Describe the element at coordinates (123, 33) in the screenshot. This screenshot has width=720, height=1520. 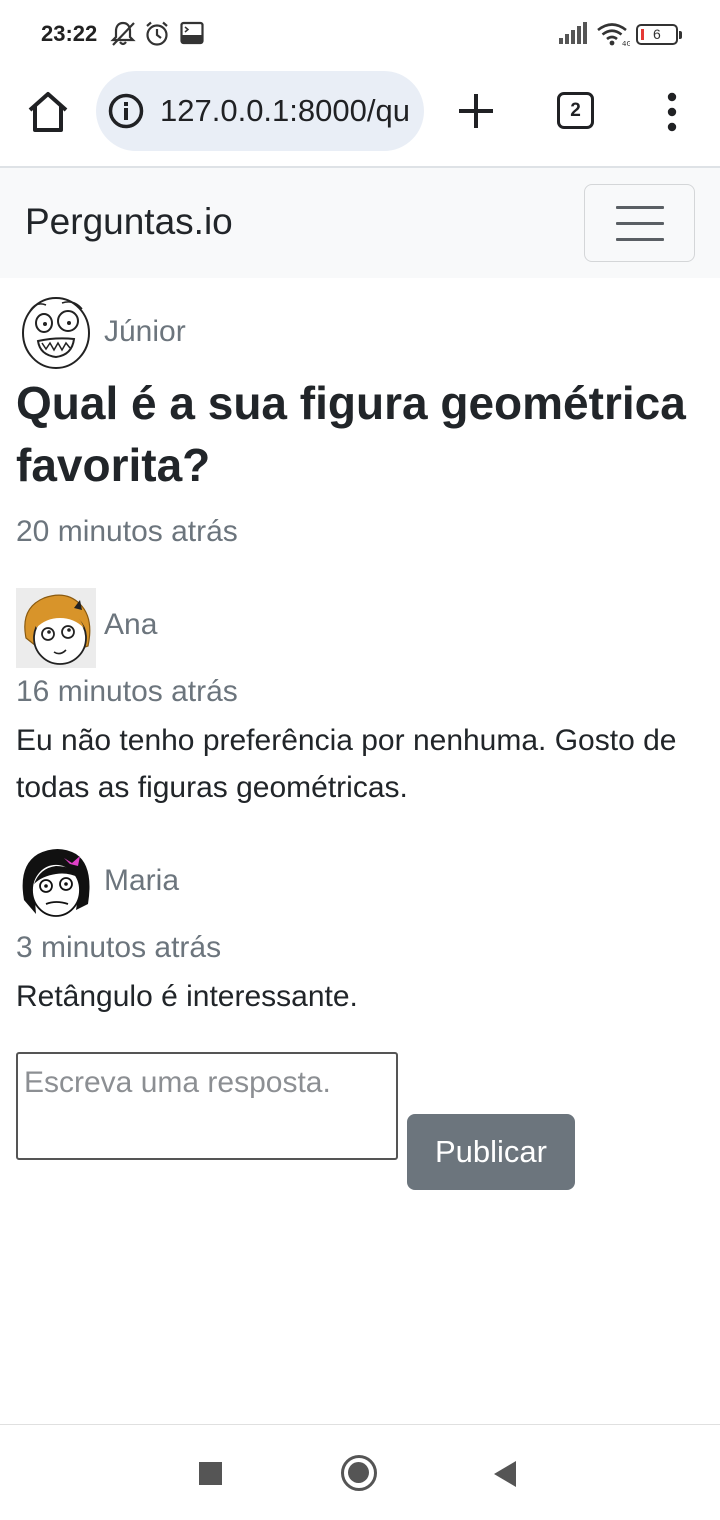
I see `bell-off-icon` at that location.